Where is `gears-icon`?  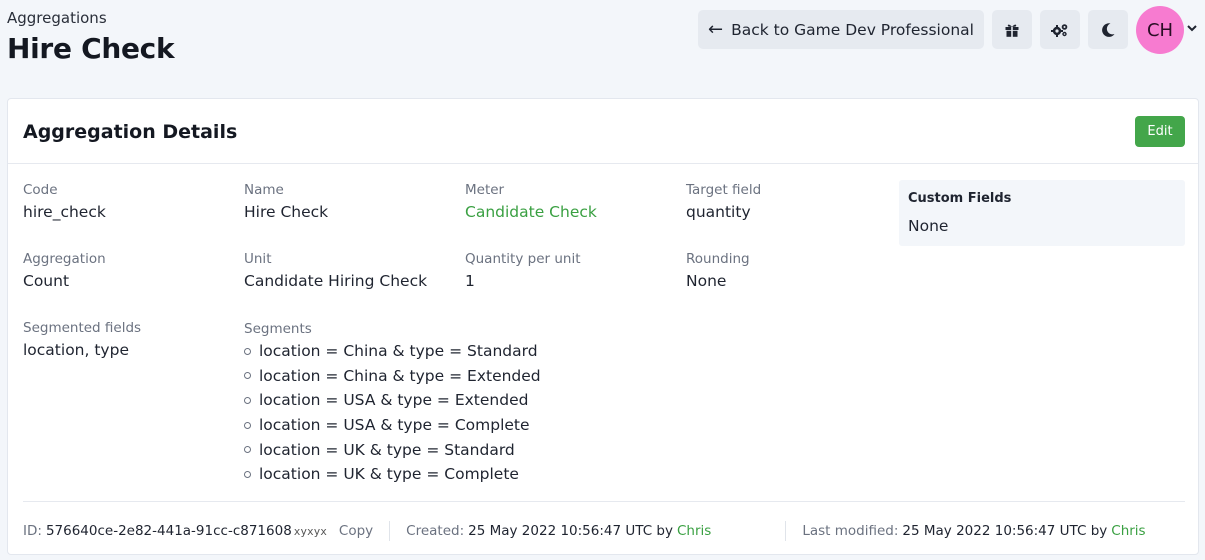
gears-icon is located at coordinates (1059, 30).